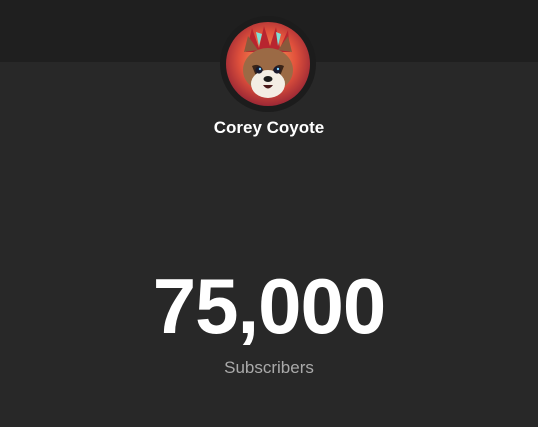 The image size is (538, 427). What do you see at coordinates (269, 306) in the screenshot?
I see `subscriber-count: 75,000` at bounding box center [269, 306].